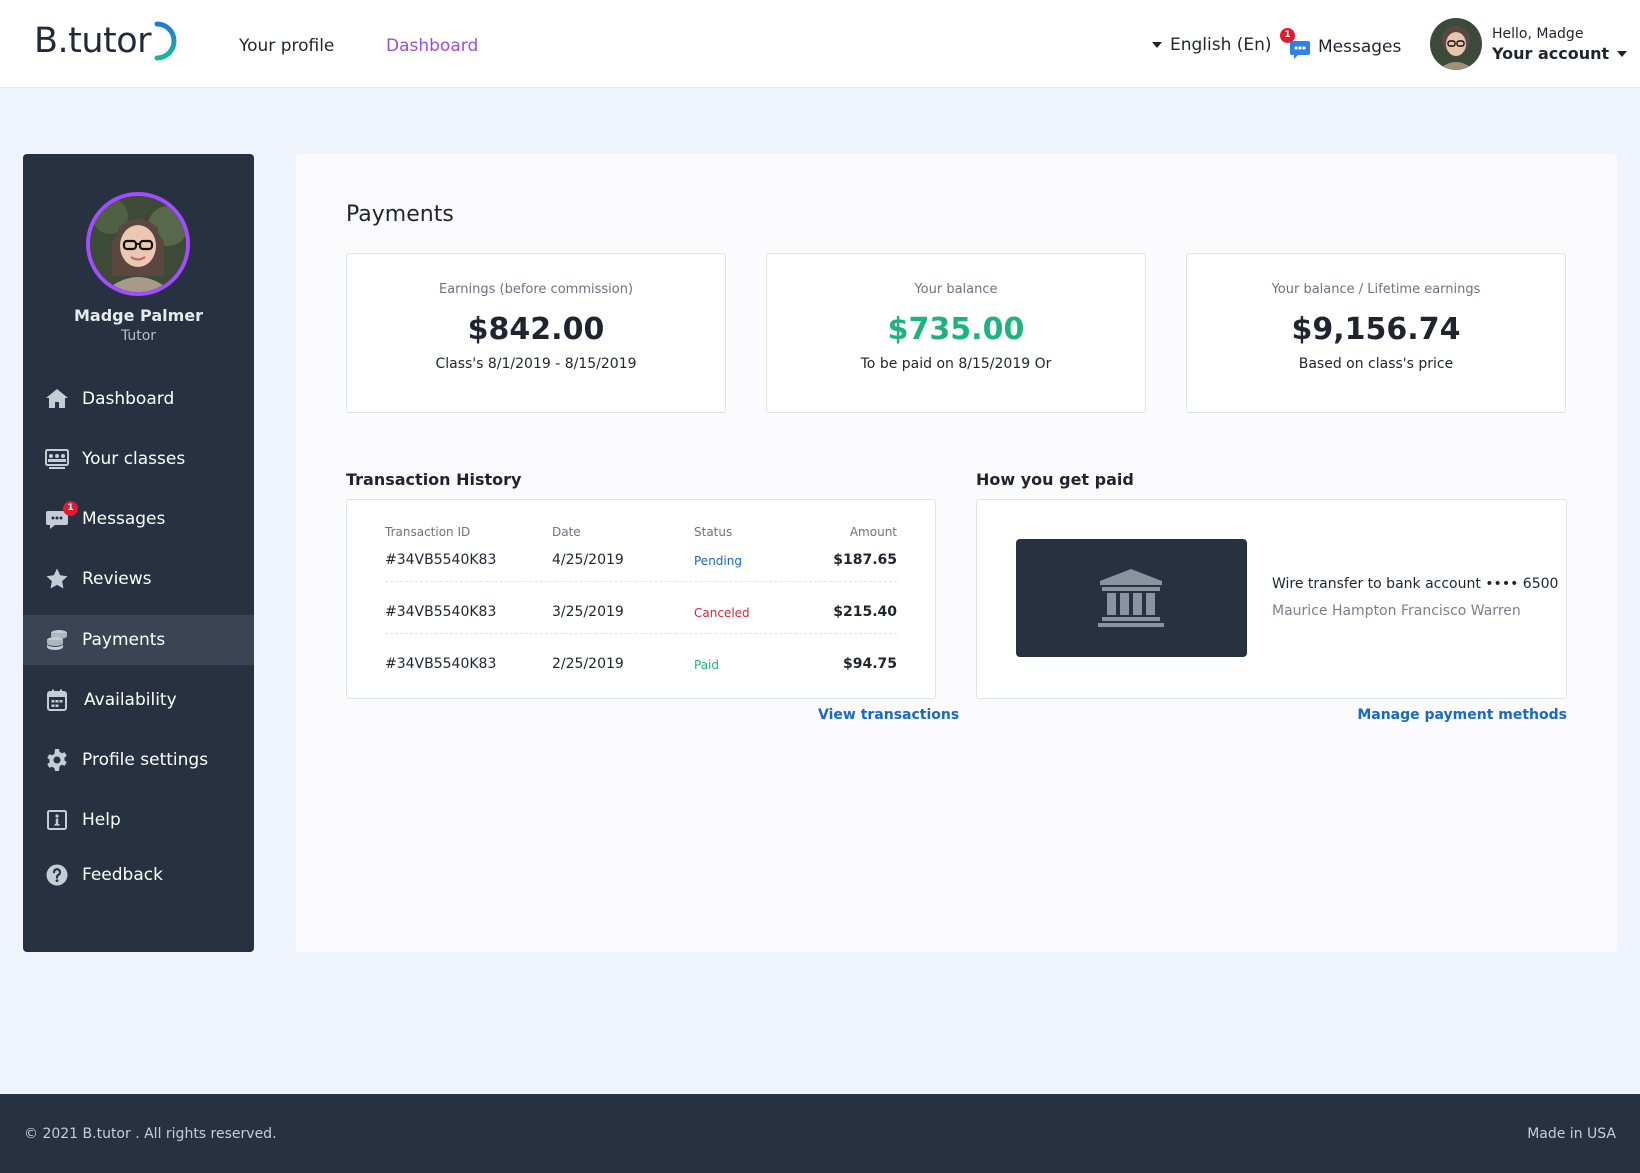 The height and width of the screenshot is (1173, 1640). Describe the element at coordinates (641, 608) in the screenshot. I see `table-row: #34VB5540K83 3/25/2019 Canceled $215.40` at that location.